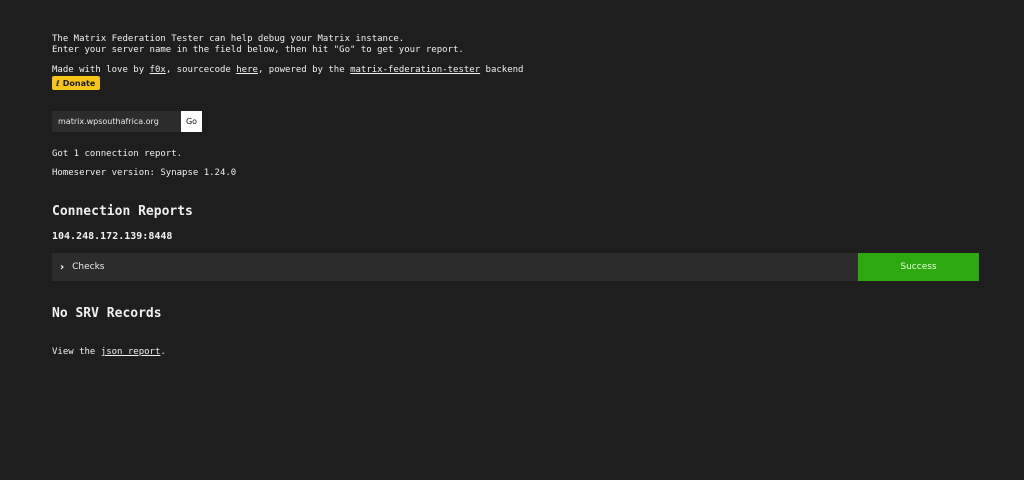  Describe the element at coordinates (415, 70) in the screenshot. I see `backend-link: matrix-federation-tester` at that location.